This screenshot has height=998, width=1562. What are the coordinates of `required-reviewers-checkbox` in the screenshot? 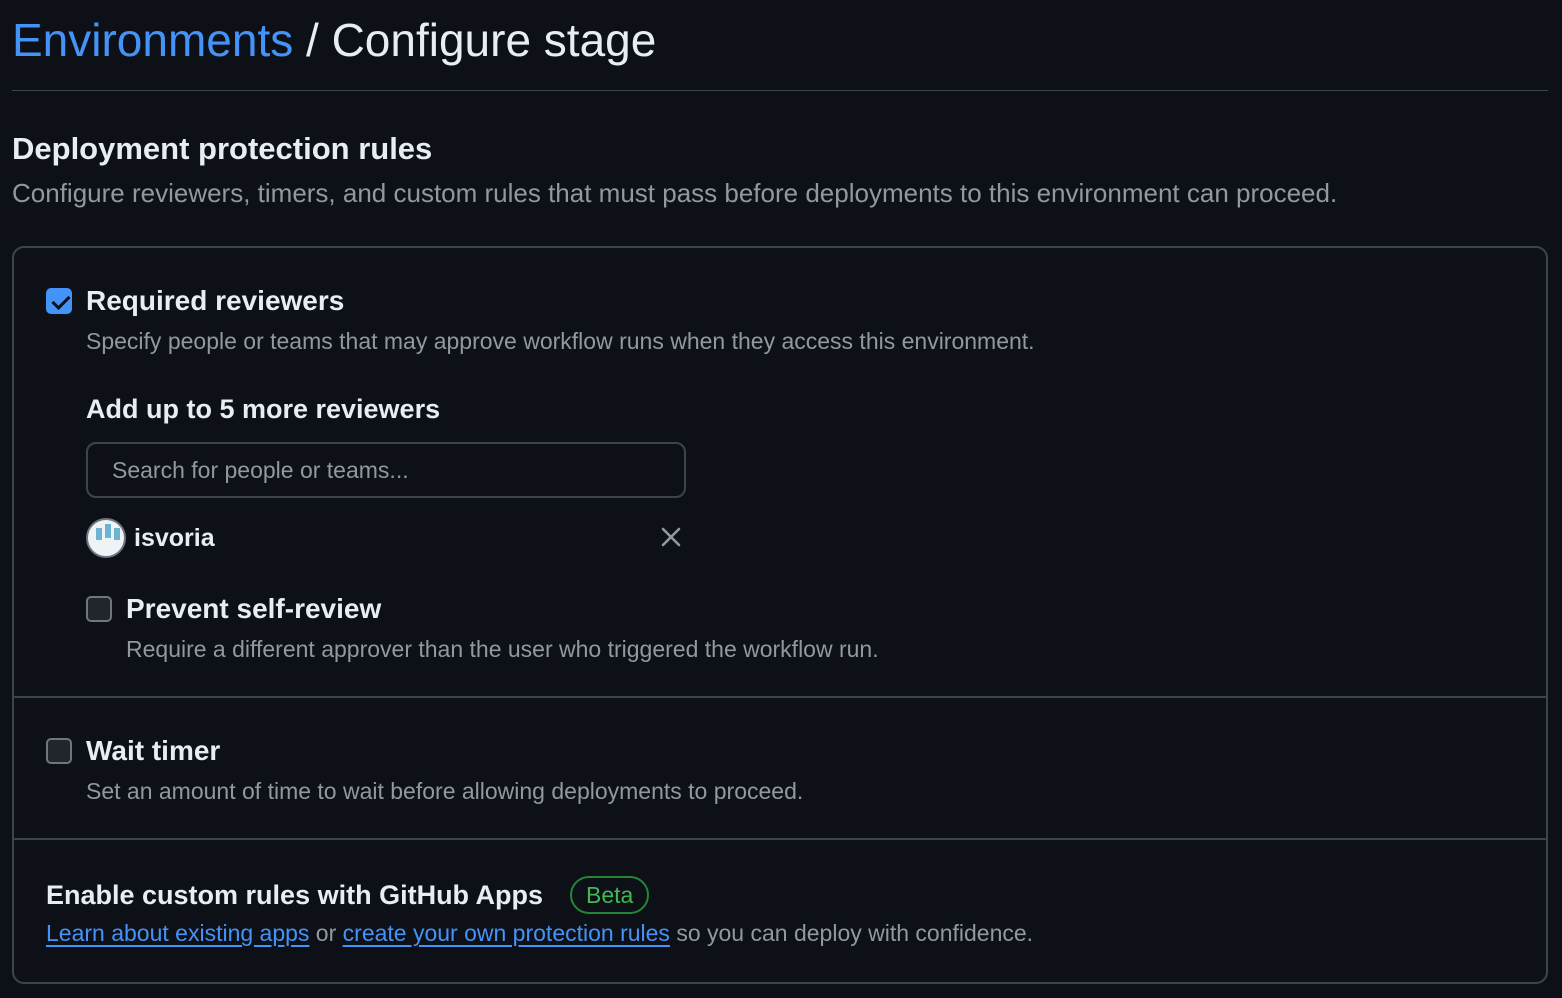 It's located at (59, 301).